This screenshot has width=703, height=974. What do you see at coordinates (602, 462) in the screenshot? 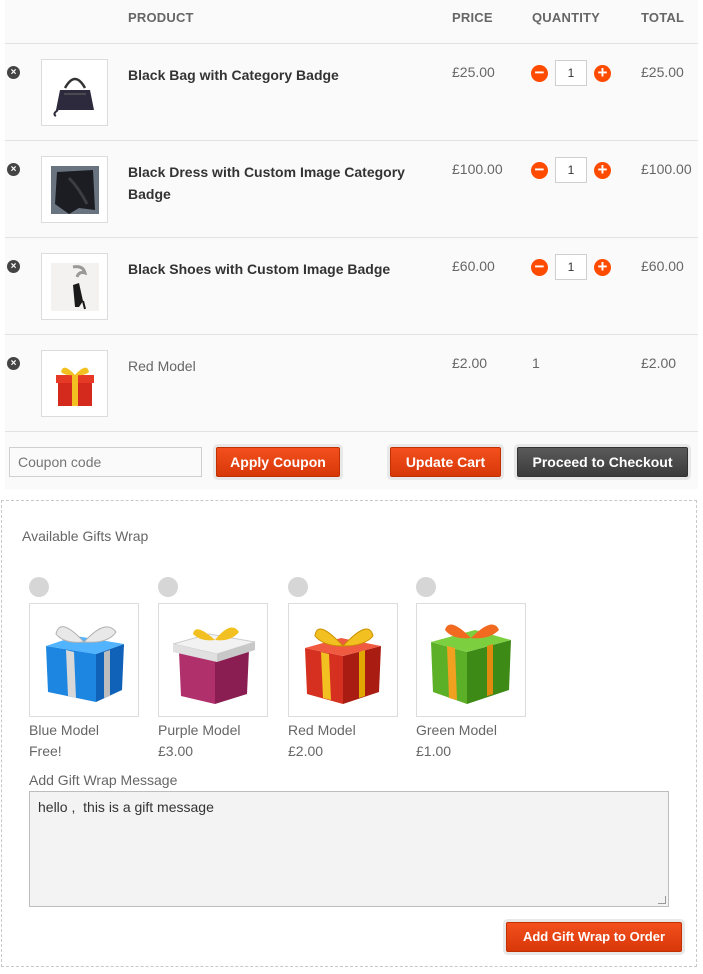
I see `proceed-to-checkout-button: Proceed to Checkout` at bounding box center [602, 462].